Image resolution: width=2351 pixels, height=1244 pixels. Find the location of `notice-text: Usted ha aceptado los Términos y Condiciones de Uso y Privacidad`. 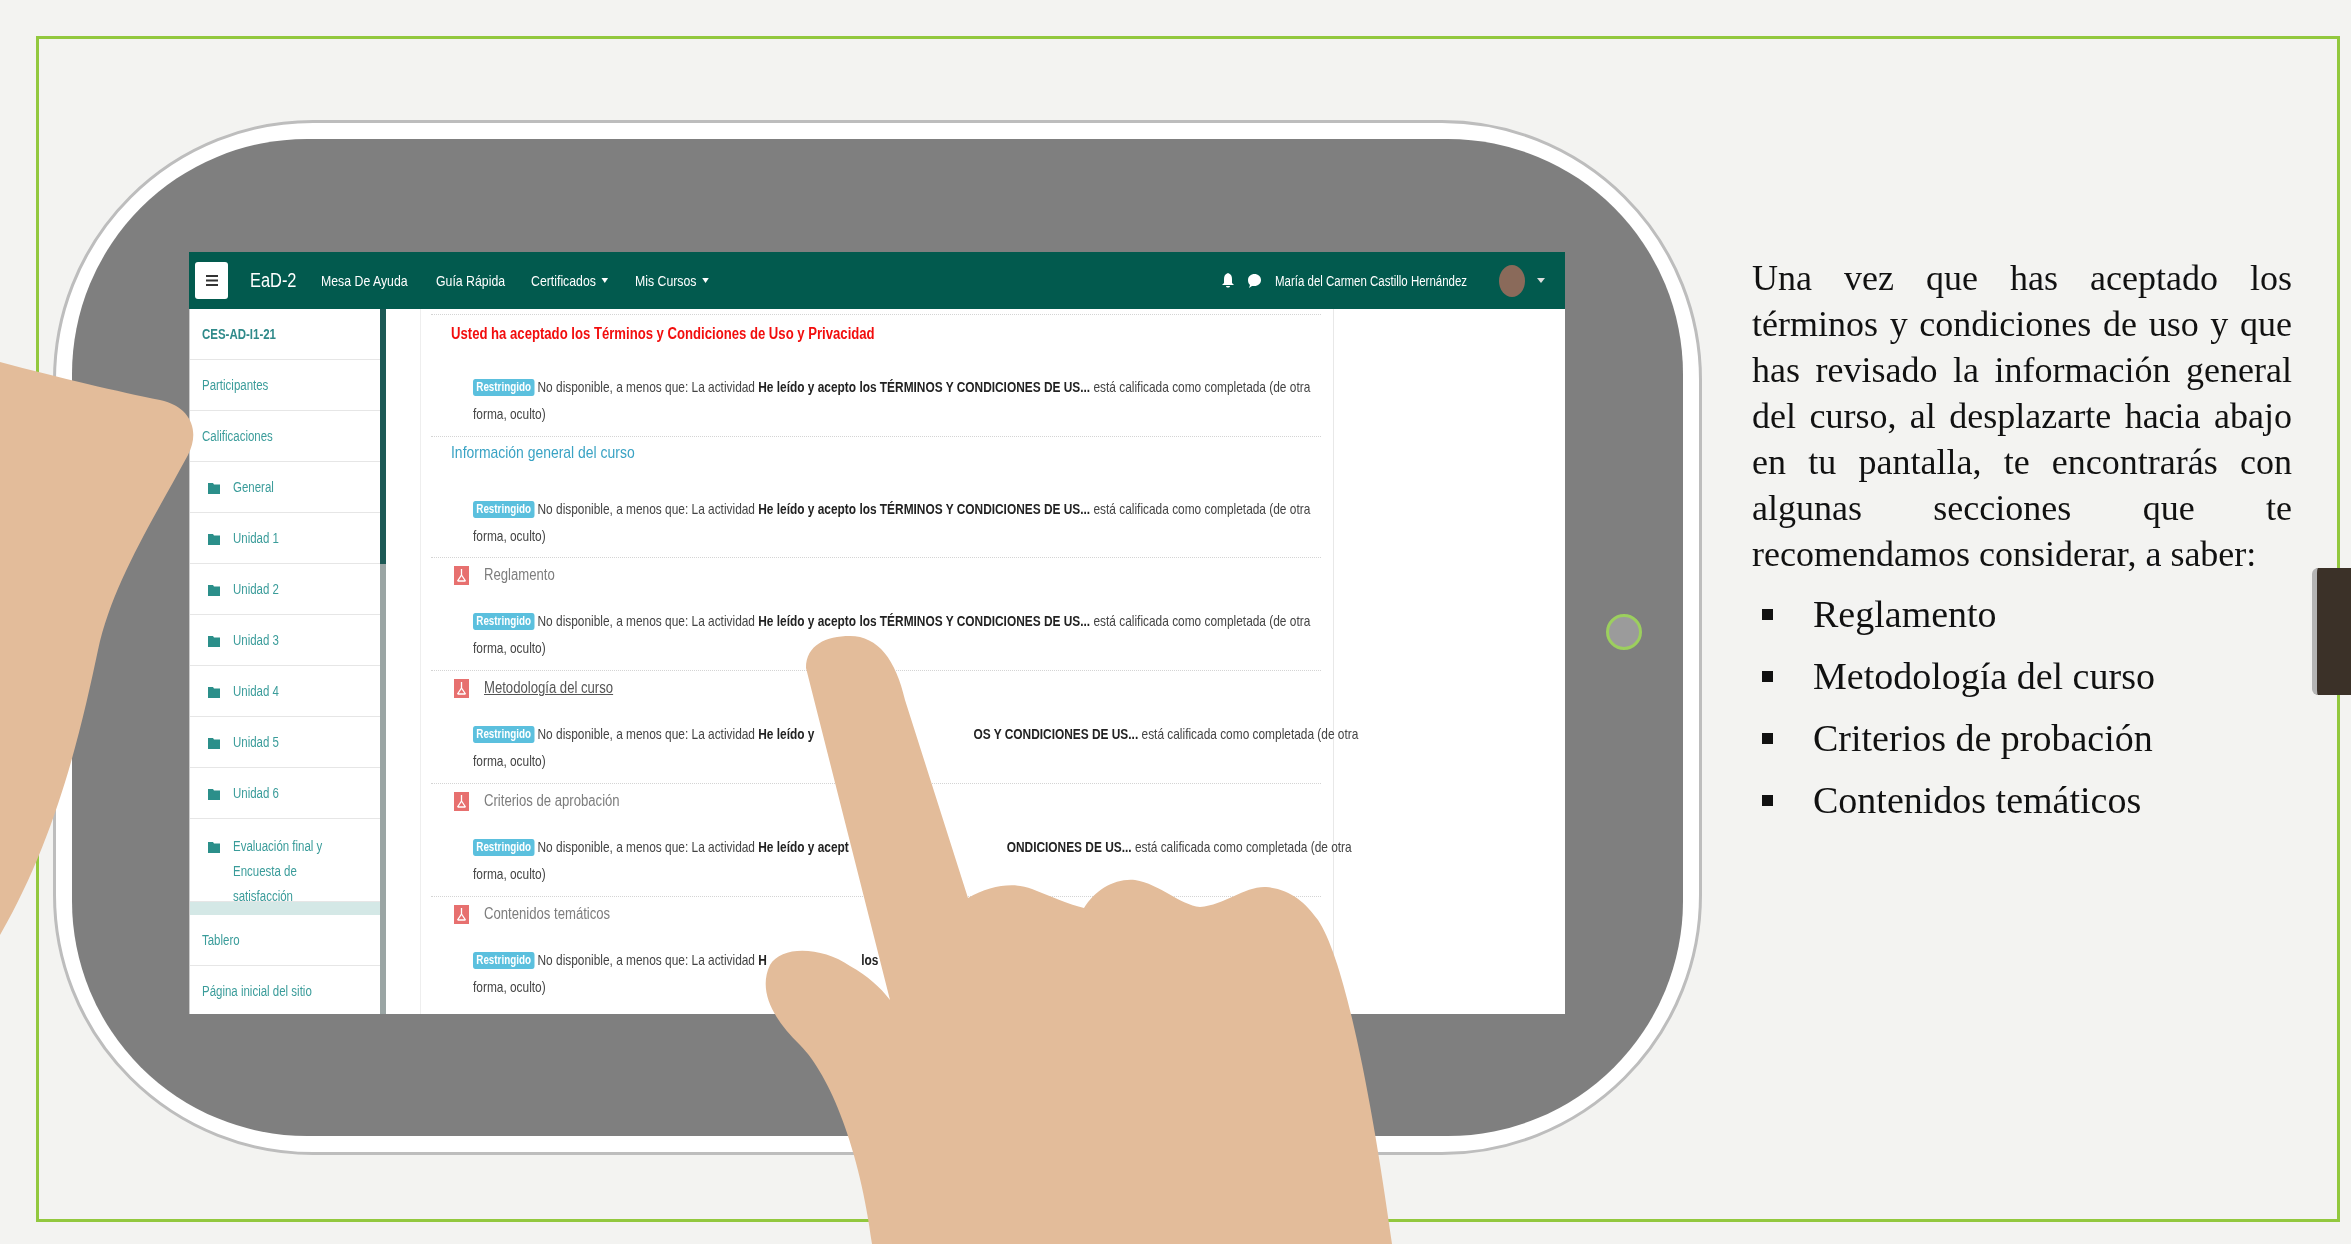

notice-text: Usted ha aceptado los Términos y Condiciones de Uso y Privacidad is located at coordinates (663, 334).